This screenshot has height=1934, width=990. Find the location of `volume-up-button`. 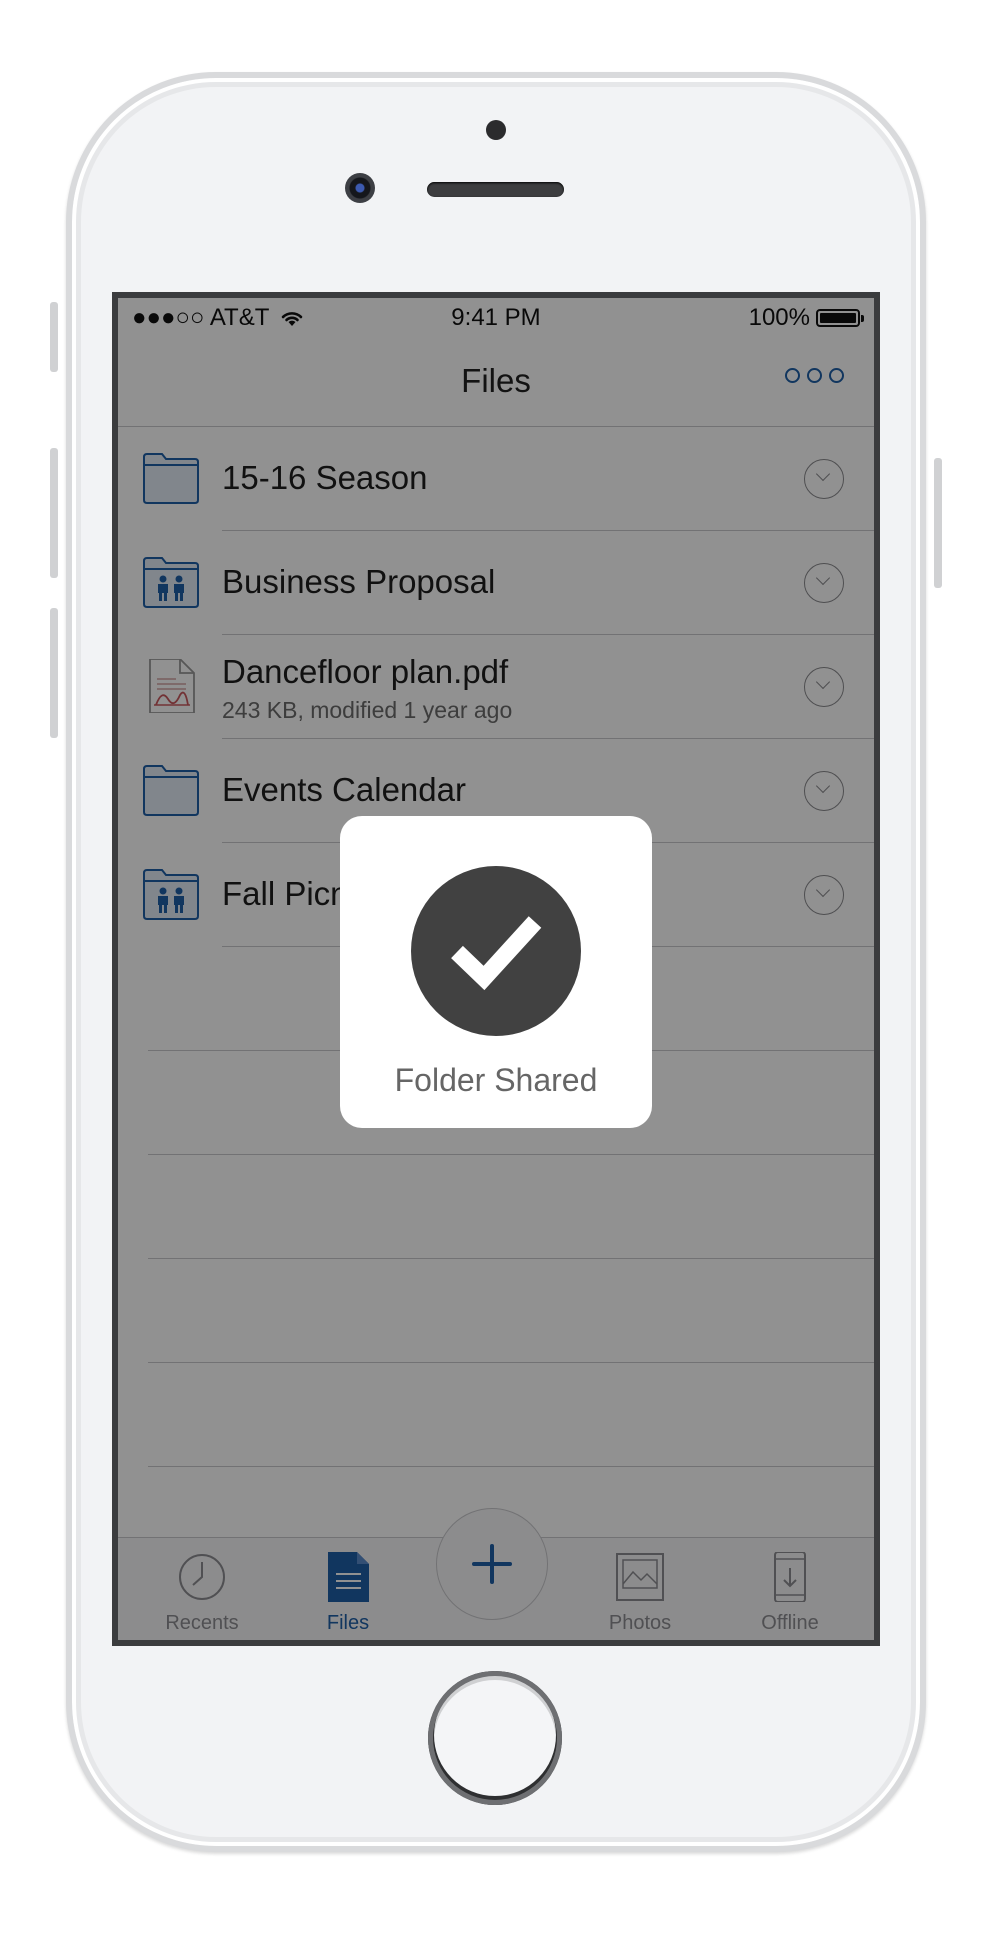

volume-up-button is located at coordinates (54, 513).